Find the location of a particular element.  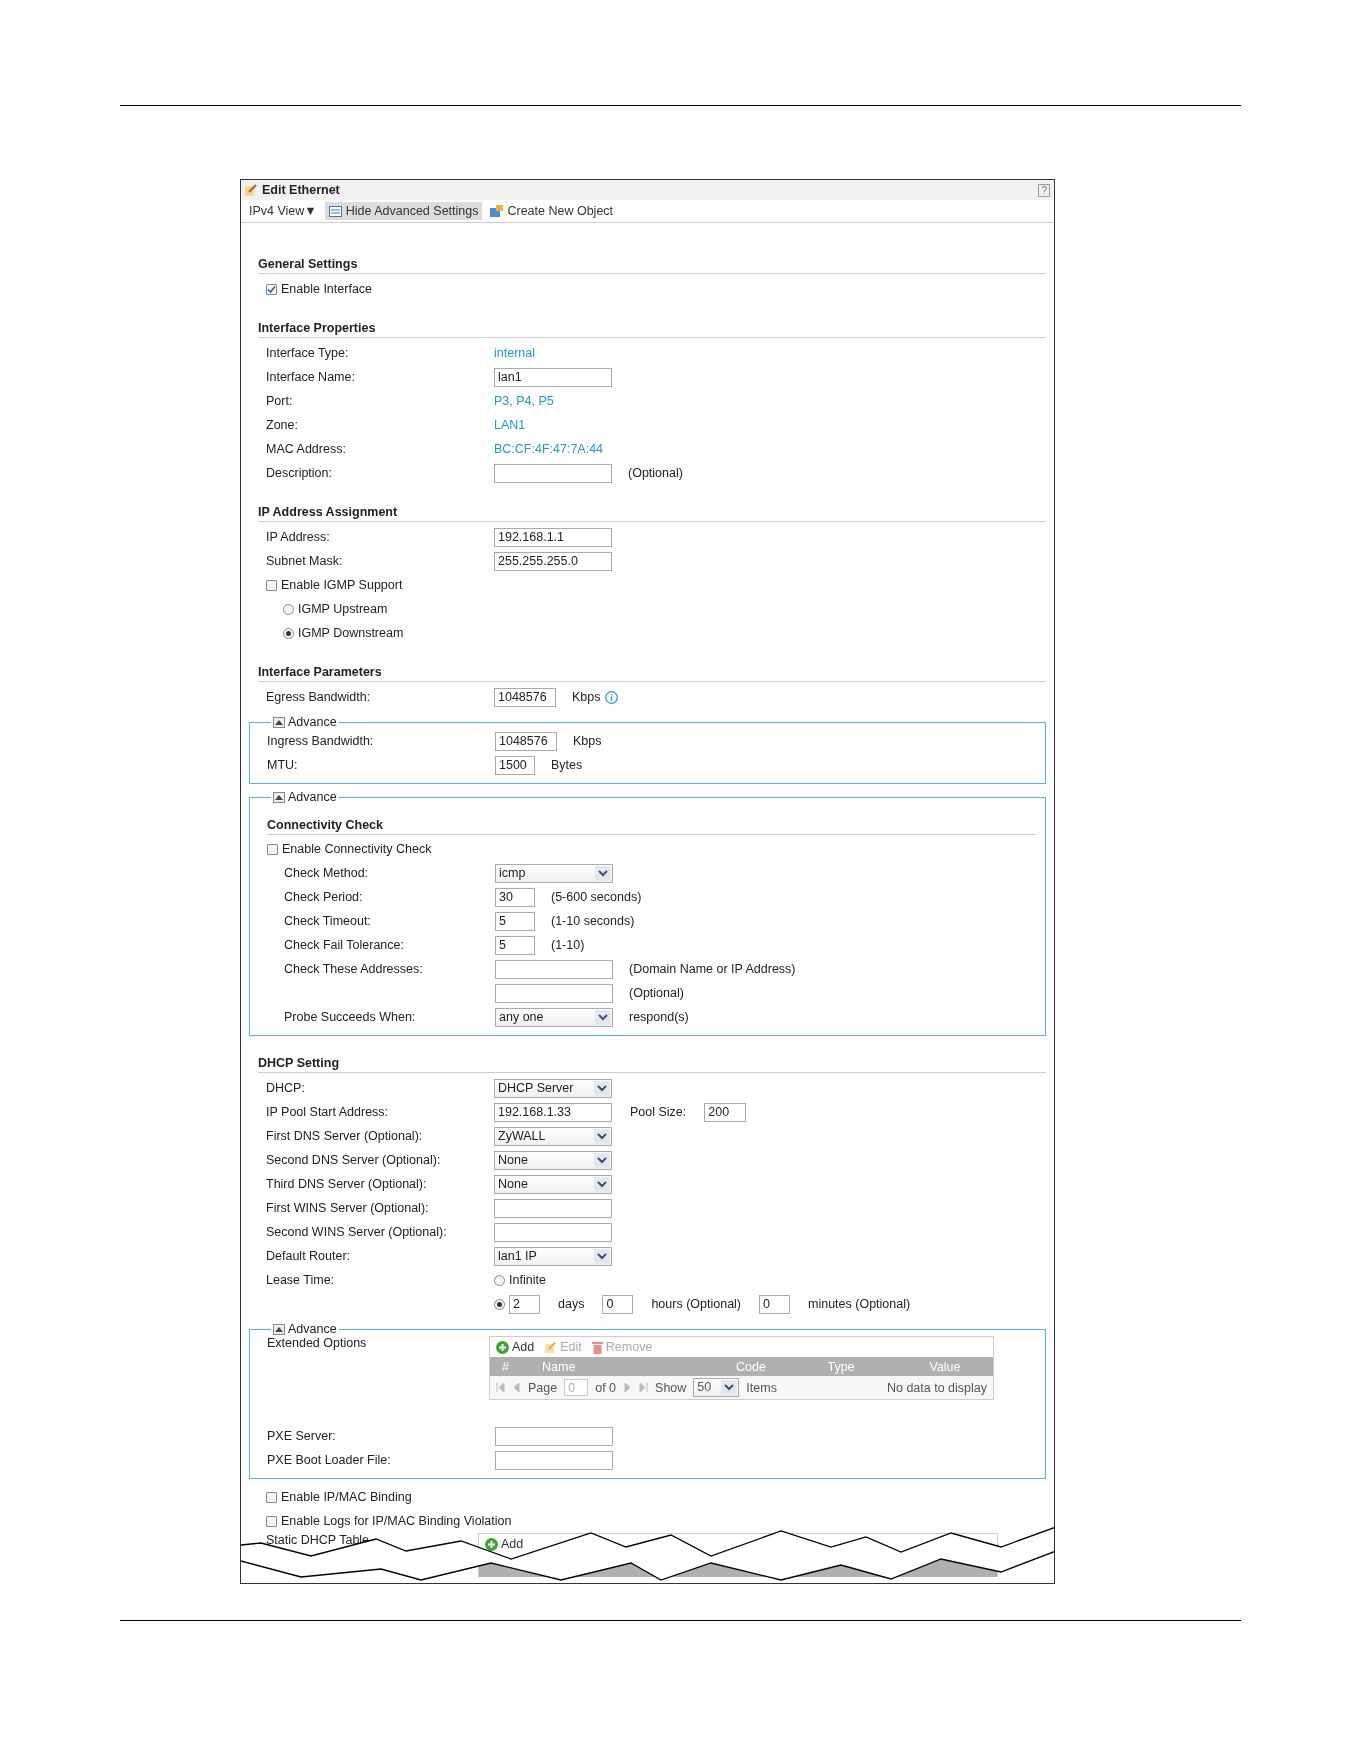

dropdown: icmp is located at coordinates (554, 873).